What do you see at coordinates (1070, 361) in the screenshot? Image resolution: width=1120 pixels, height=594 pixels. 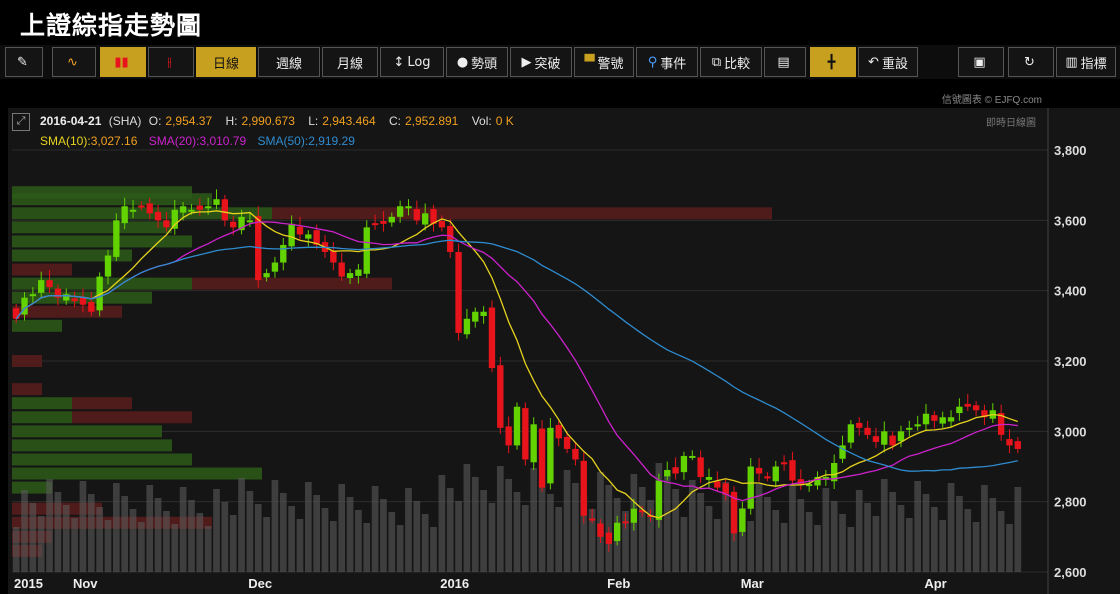 I see `y-tick-label: 3,200` at bounding box center [1070, 361].